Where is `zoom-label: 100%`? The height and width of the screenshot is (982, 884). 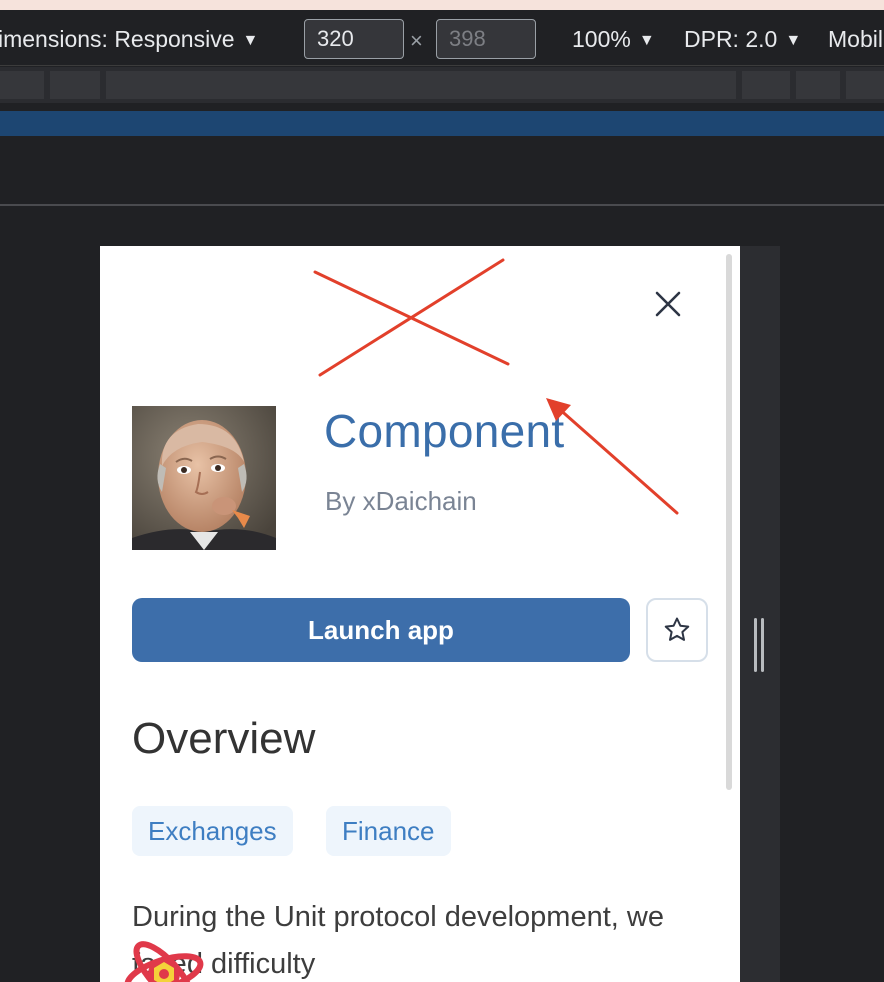
zoom-label: 100% is located at coordinates (601, 39).